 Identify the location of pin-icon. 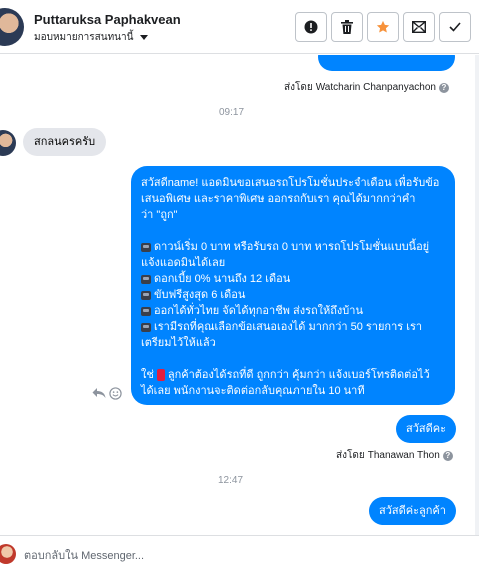
(160, 375).